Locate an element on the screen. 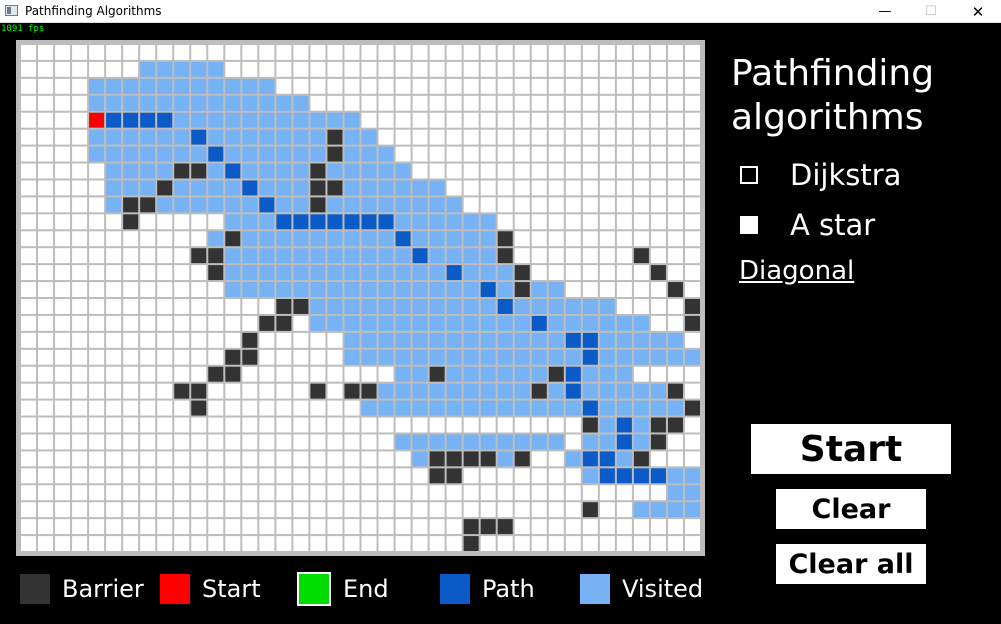 This screenshot has height=624, width=1001. close-button: ✕ is located at coordinates (978, 11).